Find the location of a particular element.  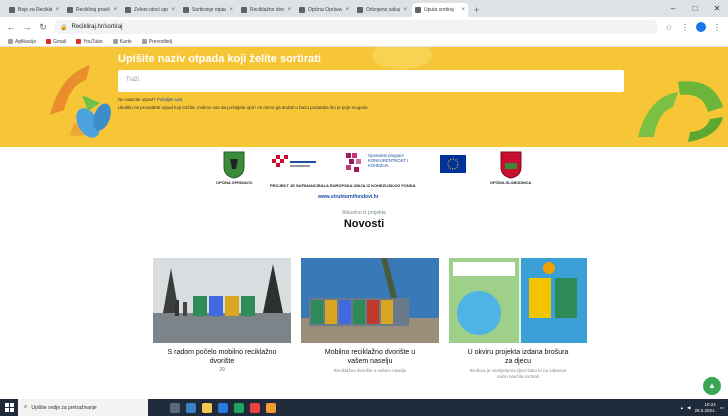

bookmark-label: Aplikacije is located at coordinates (26, 41).